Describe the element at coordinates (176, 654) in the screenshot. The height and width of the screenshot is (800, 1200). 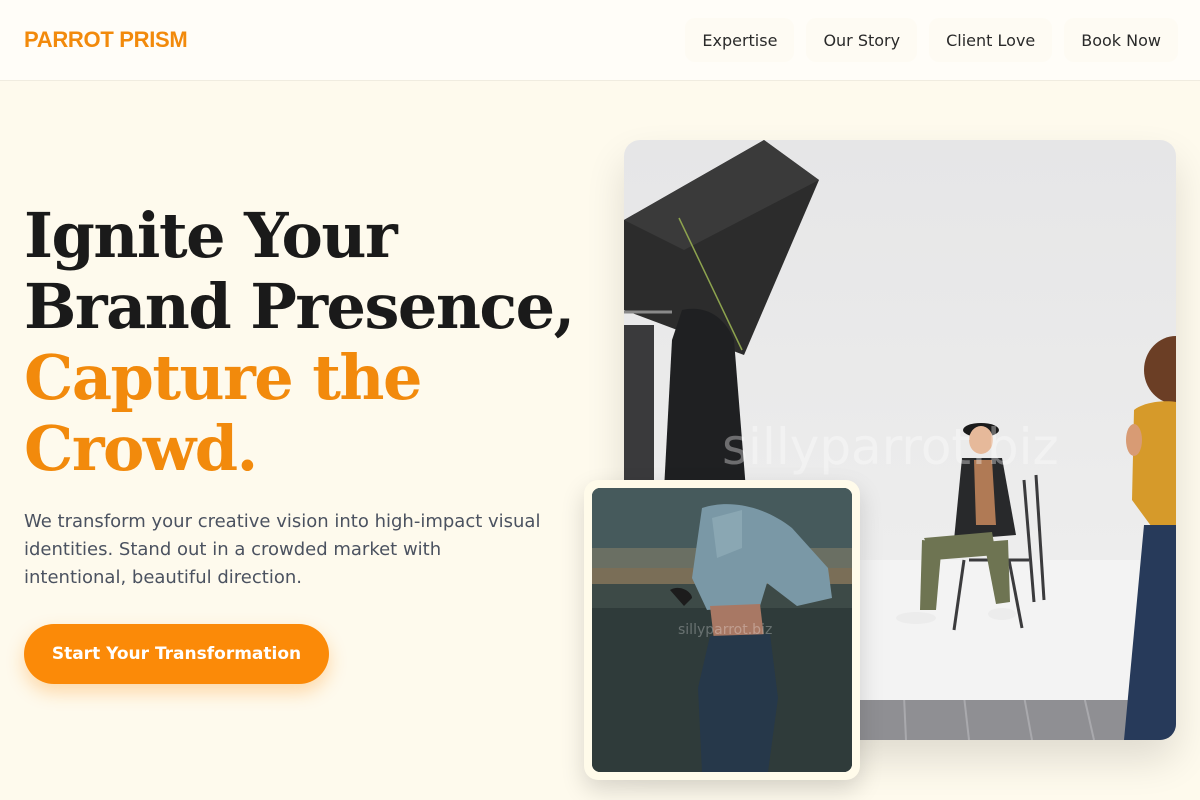
I see `start-transformation-button: Start Your Transformation` at that location.